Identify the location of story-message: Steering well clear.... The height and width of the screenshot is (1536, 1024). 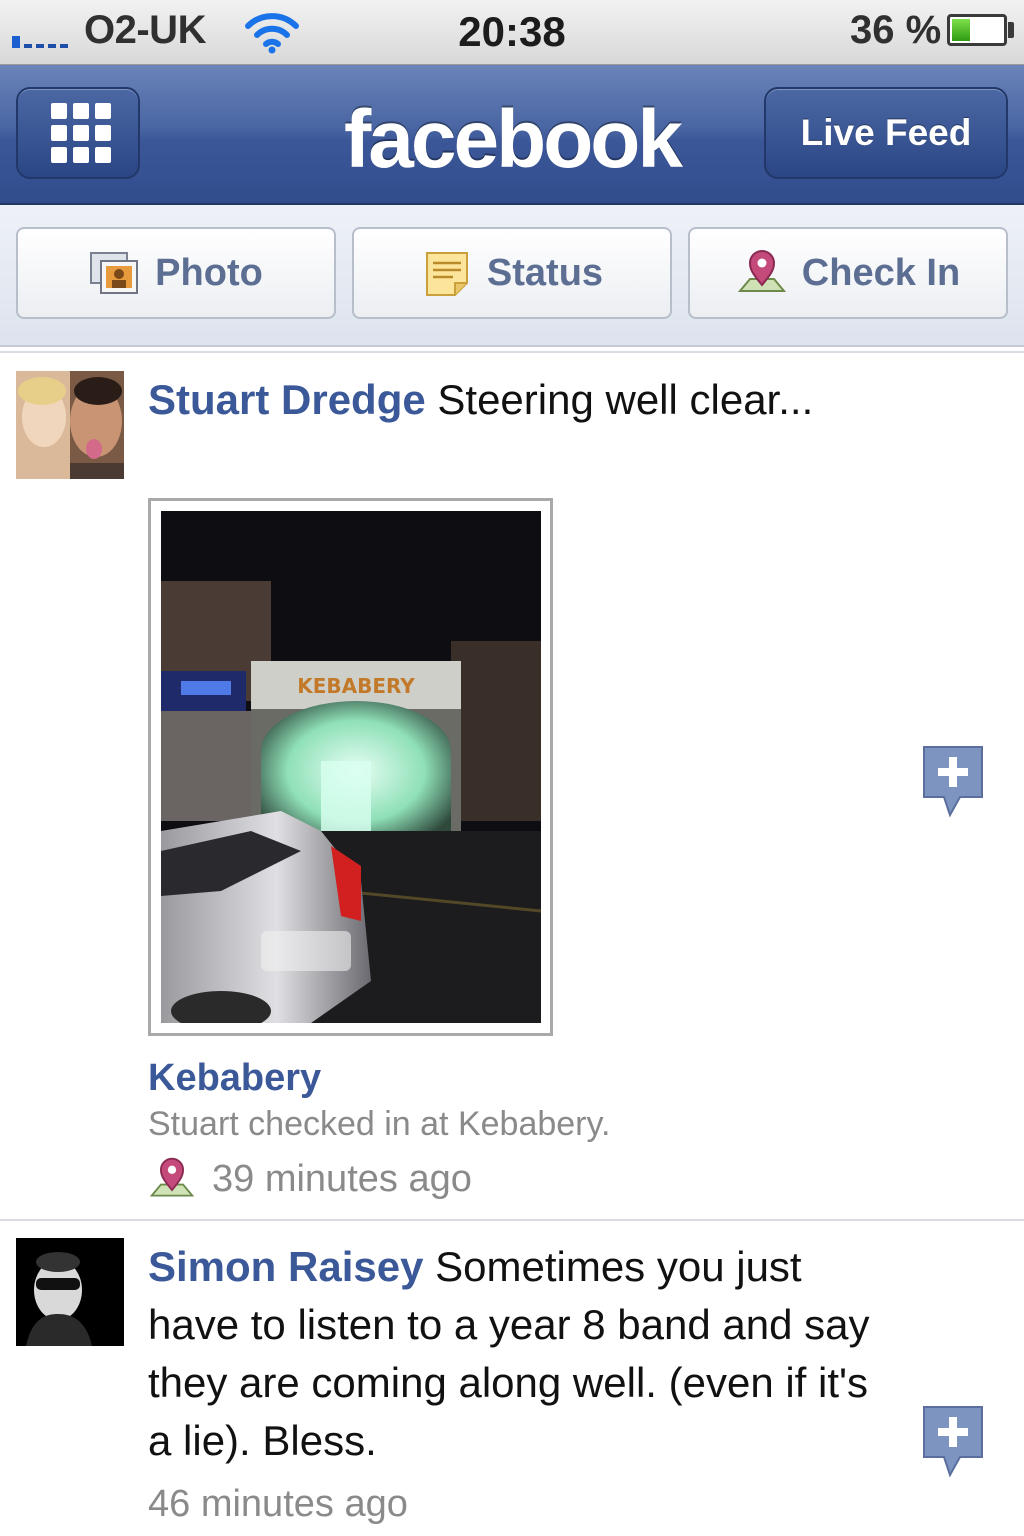
(619, 399).